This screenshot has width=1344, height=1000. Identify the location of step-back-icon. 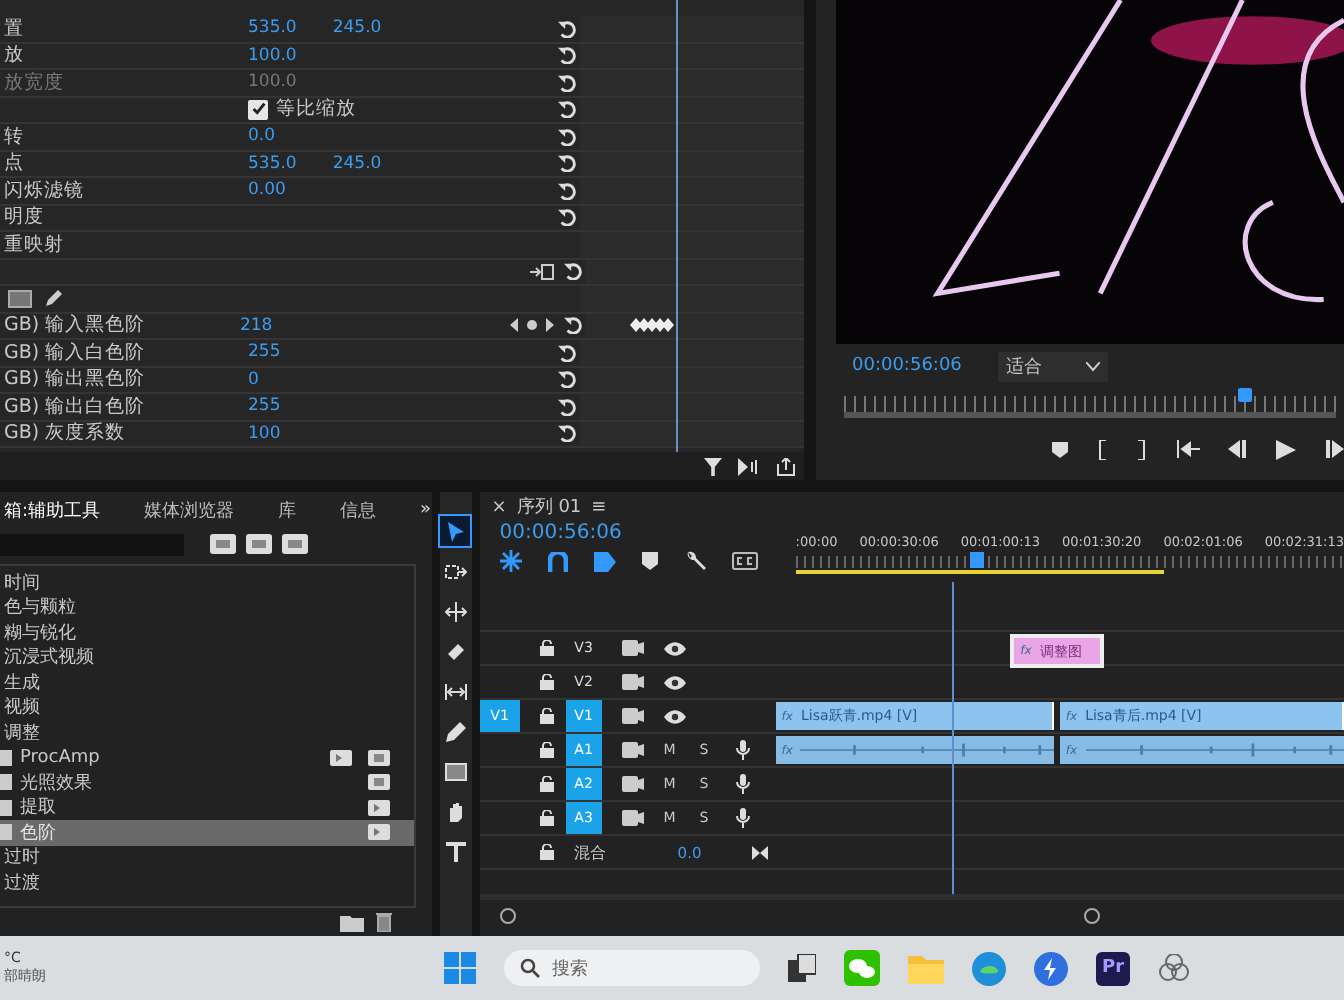
(1238, 449).